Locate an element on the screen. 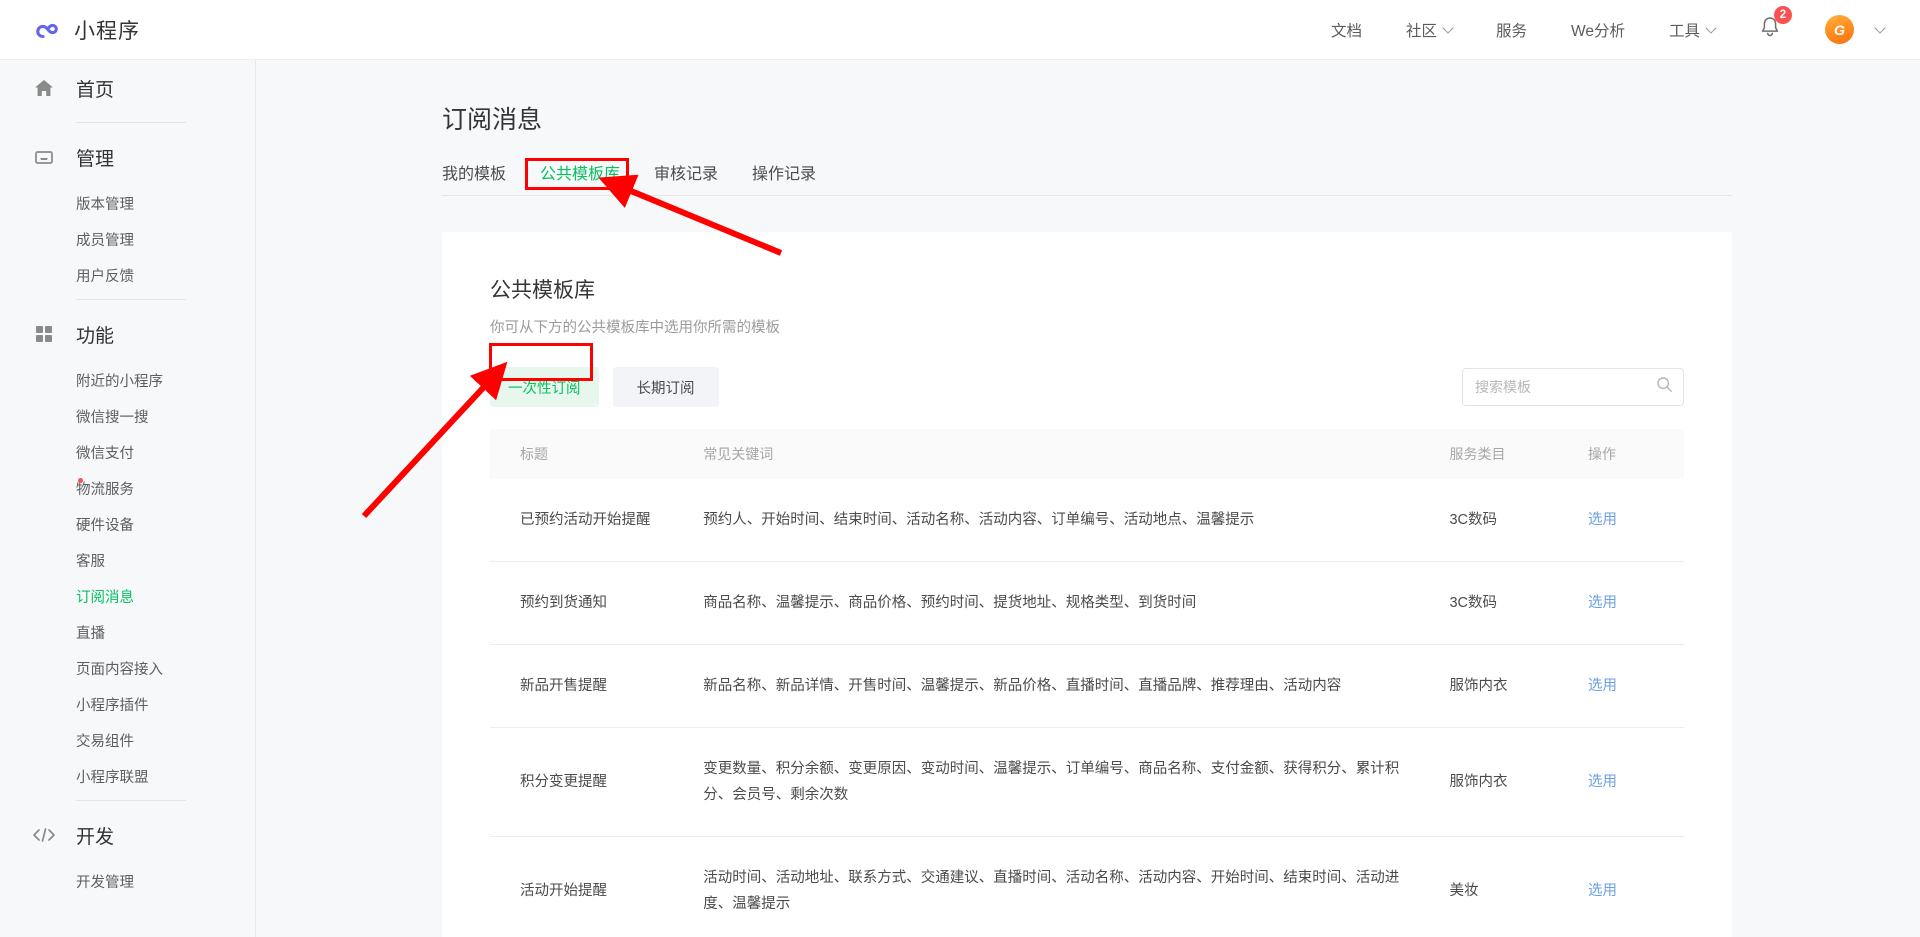  cell-category: 3C数码 is located at coordinates (1519, 603).